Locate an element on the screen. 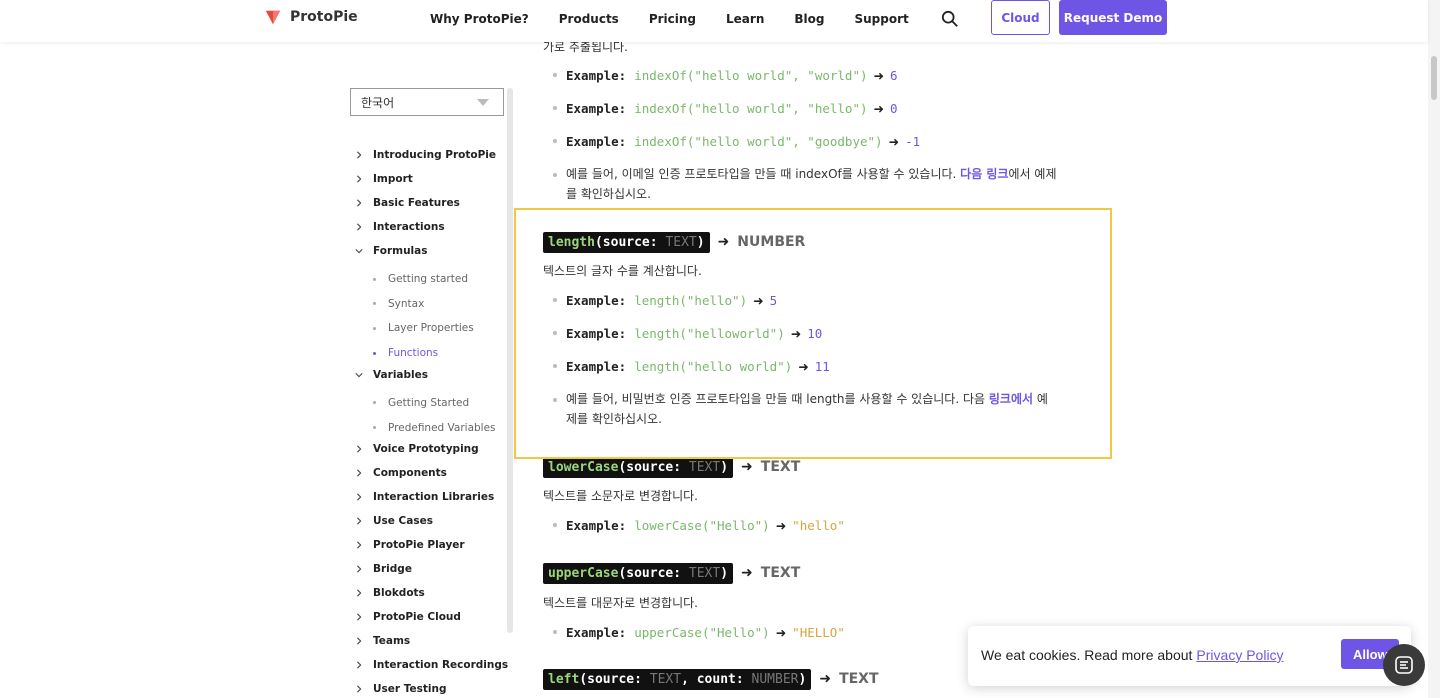 This screenshot has height=698, width=1440. note-text: 예 is located at coordinates (1040, 399).